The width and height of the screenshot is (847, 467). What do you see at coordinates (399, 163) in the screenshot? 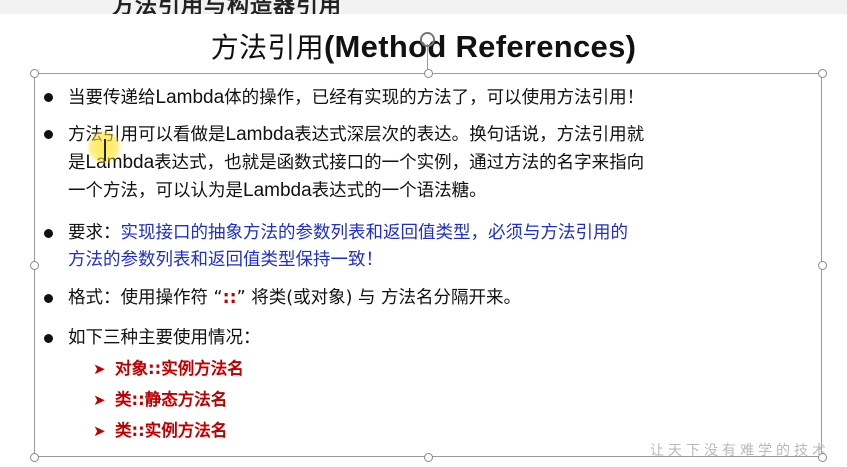
I see `text-run: 表达式，也就是函数式接口的一个实例，通过方法的名字来指向` at bounding box center [399, 163].